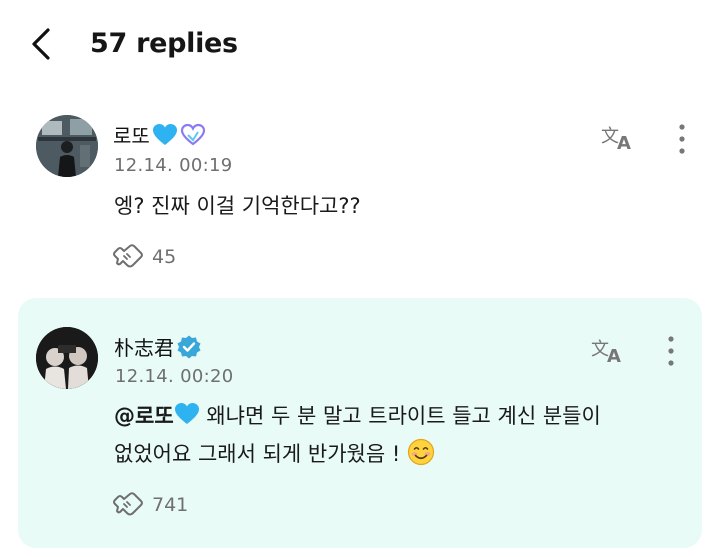  What do you see at coordinates (131, 134) in the screenshot?
I see `author-name: 로또` at bounding box center [131, 134].